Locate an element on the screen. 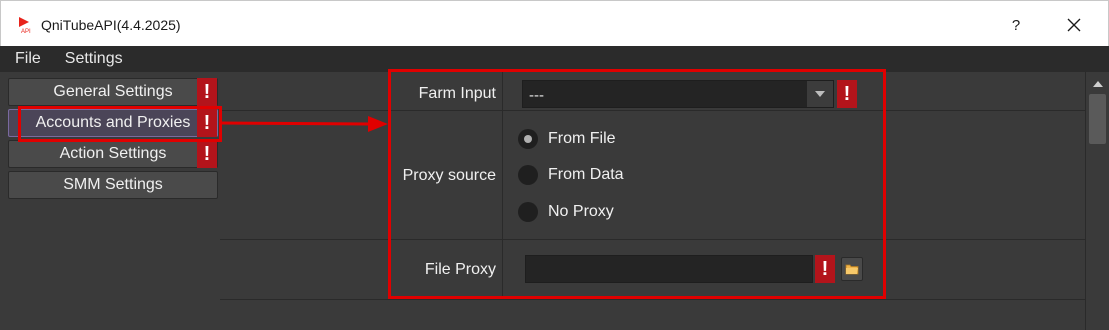 The image size is (1109, 330). menu-file: File is located at coordinates (28, 59).